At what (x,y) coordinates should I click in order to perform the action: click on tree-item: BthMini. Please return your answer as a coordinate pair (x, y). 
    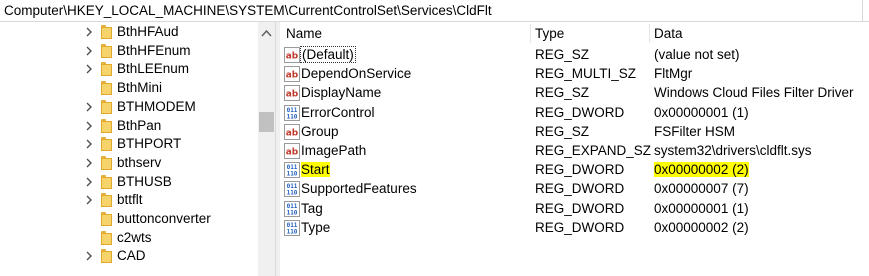
    Looking at the image, I should click on (129, 88).